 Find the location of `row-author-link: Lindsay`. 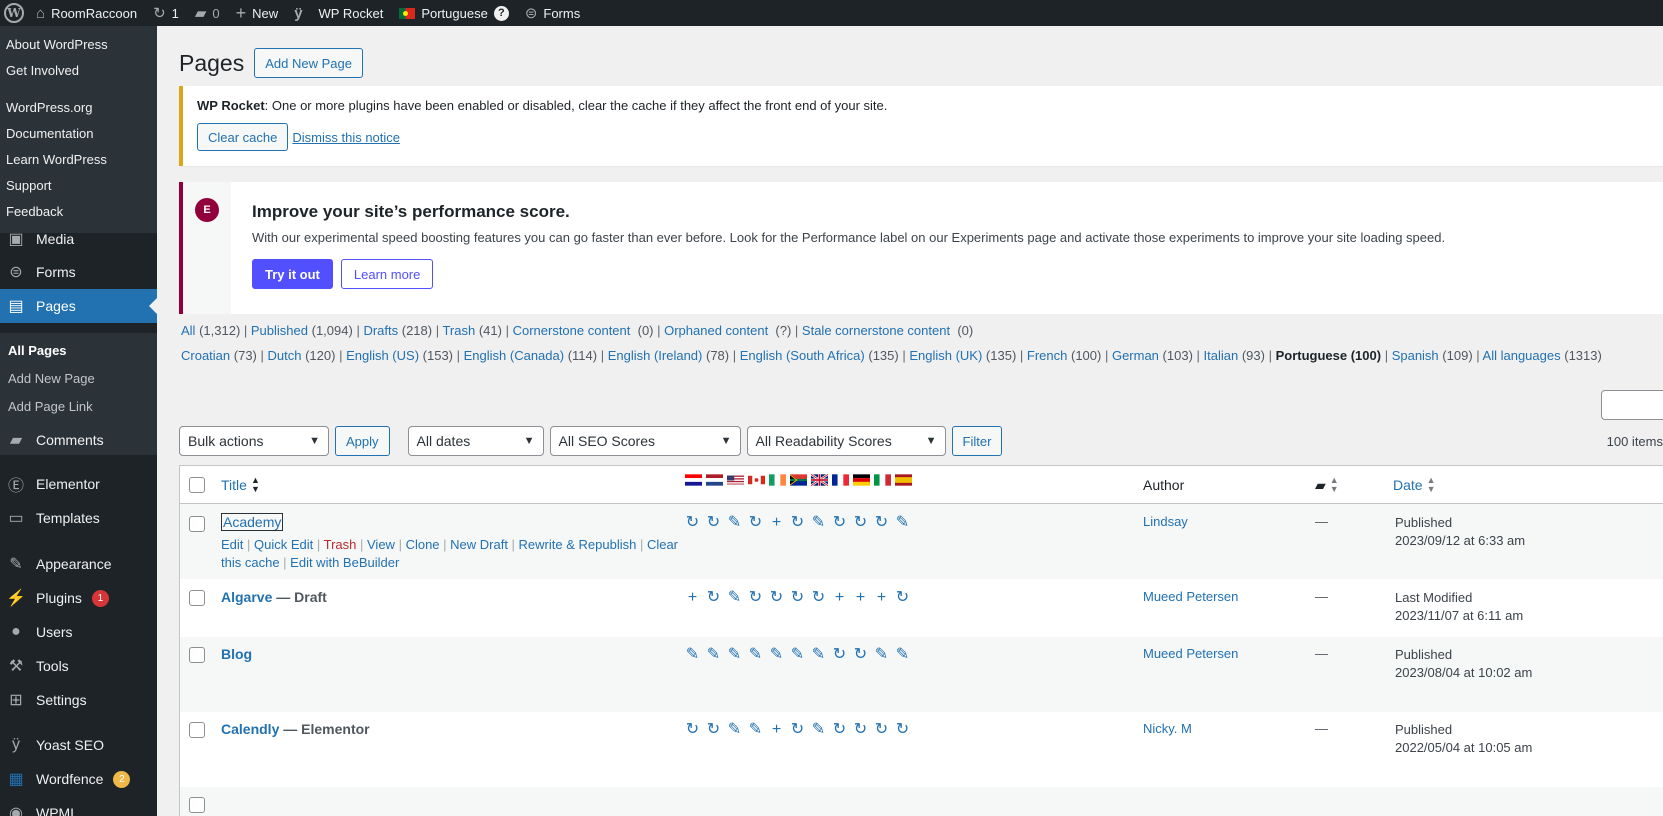

row-author-link: Lindsay is located at coordinates (1165, 521).